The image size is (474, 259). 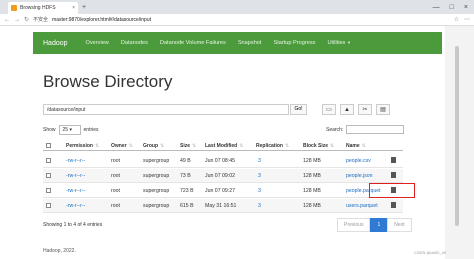 I want to click on nav-overview: Overview, so click(x=97, y=43).